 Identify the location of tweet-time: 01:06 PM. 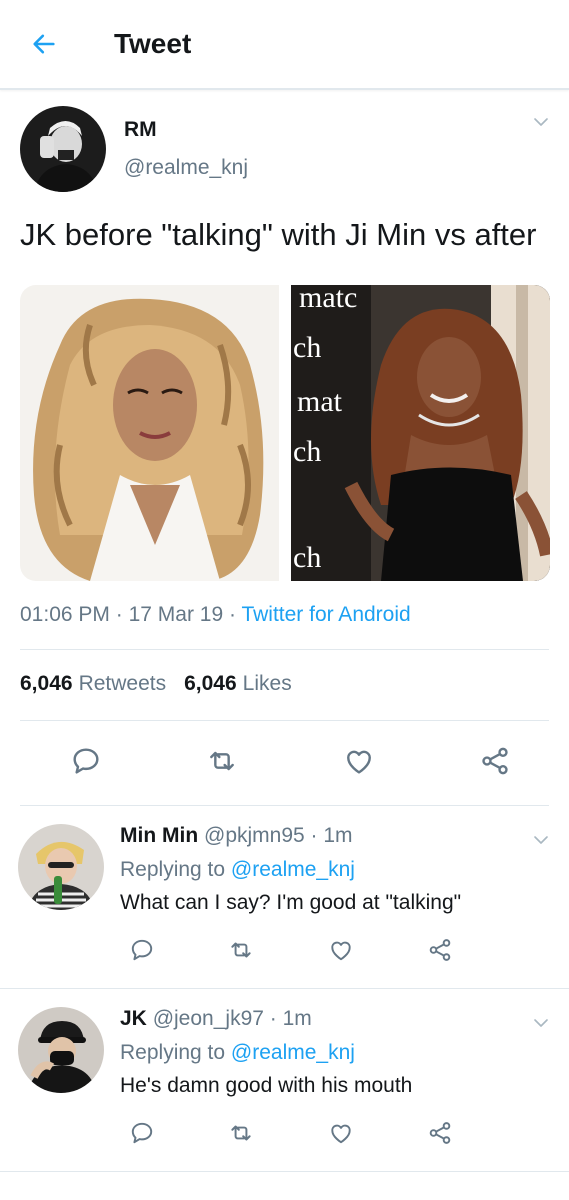
(65, 614).